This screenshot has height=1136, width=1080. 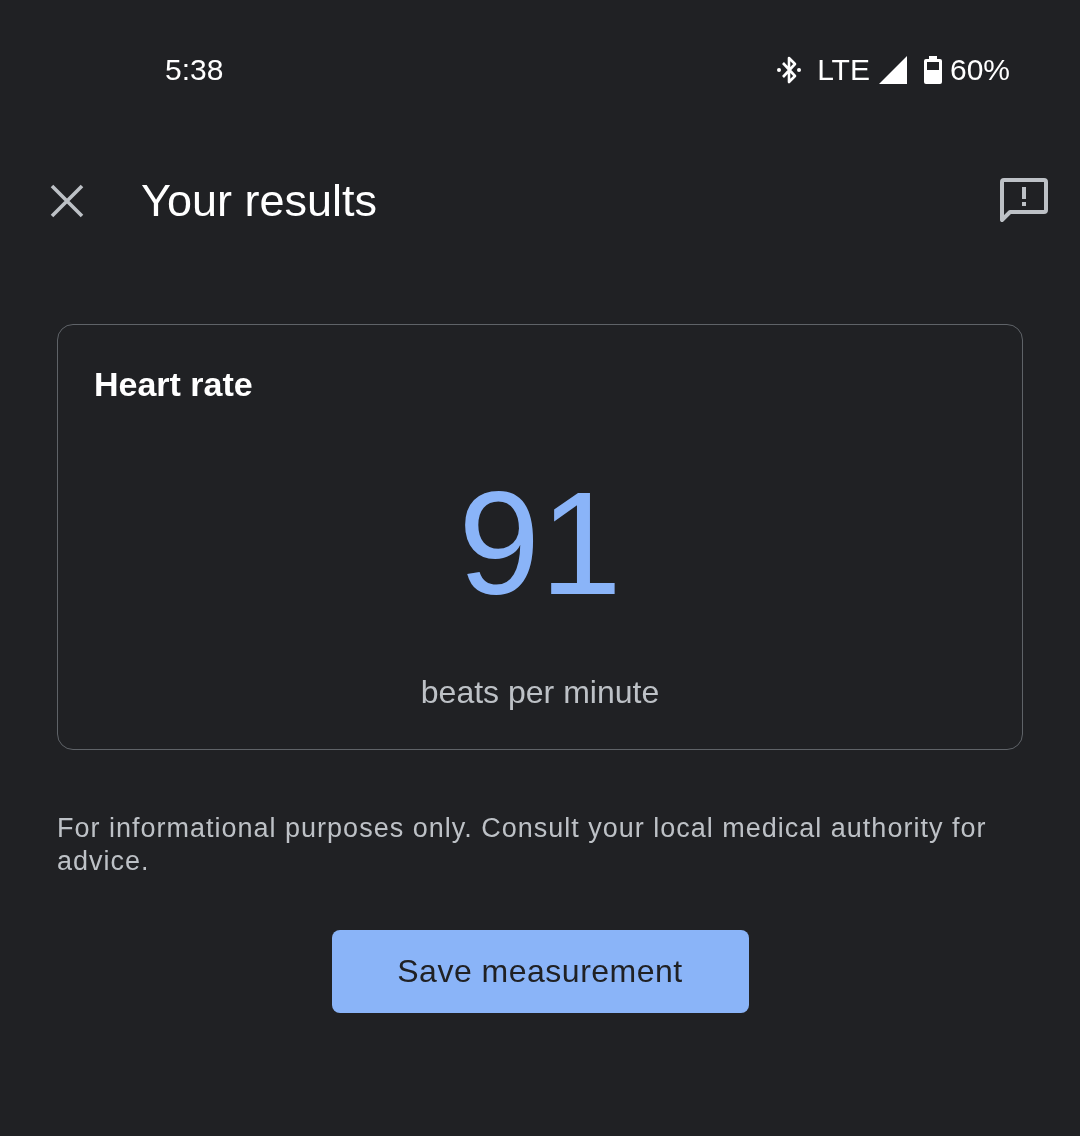 What do you see at coordinates (932, 70) in the screenshot?
I see `battery-icon` at bounding box center [932, 70].